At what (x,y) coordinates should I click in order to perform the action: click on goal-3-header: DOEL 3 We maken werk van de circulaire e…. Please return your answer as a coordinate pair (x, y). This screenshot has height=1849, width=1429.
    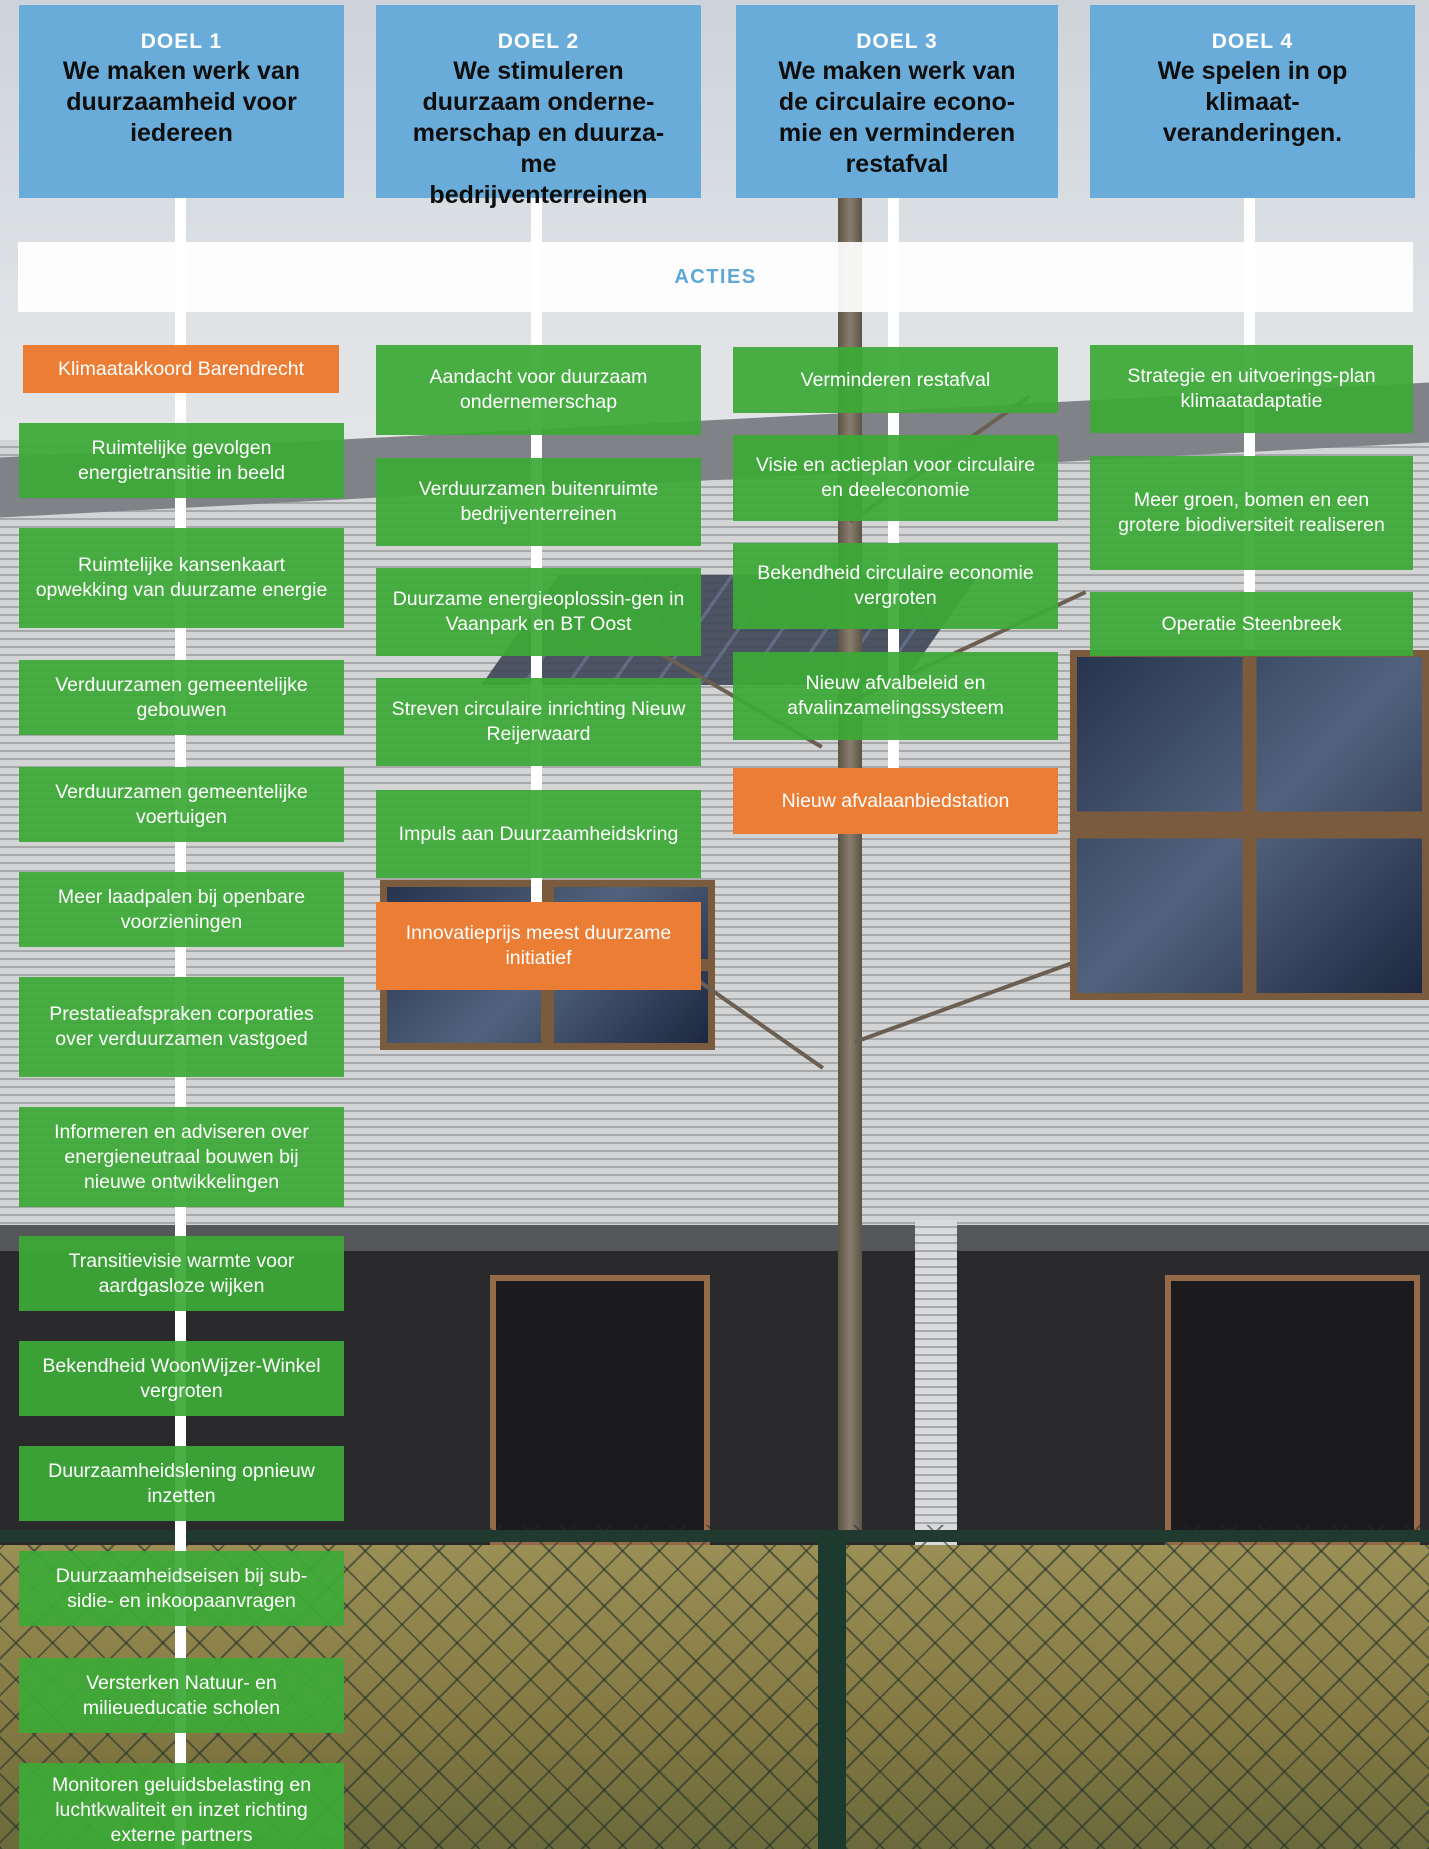
    Looking at the image, I should click on (897, 101).